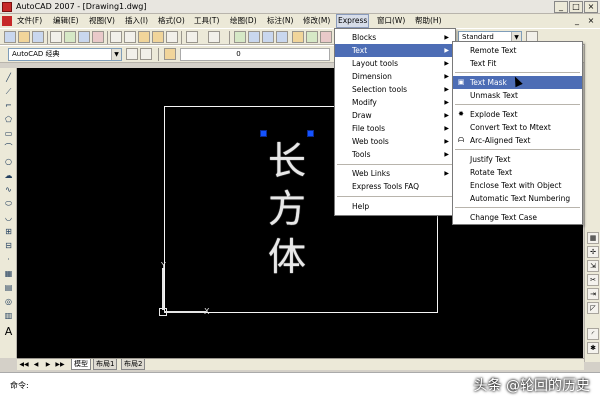 The height and width of the screenshot is (400, 600). Describe the element at coordinates (395, 154) in the screenshot. I see `express-item-tools: Tools ▶` at that location.